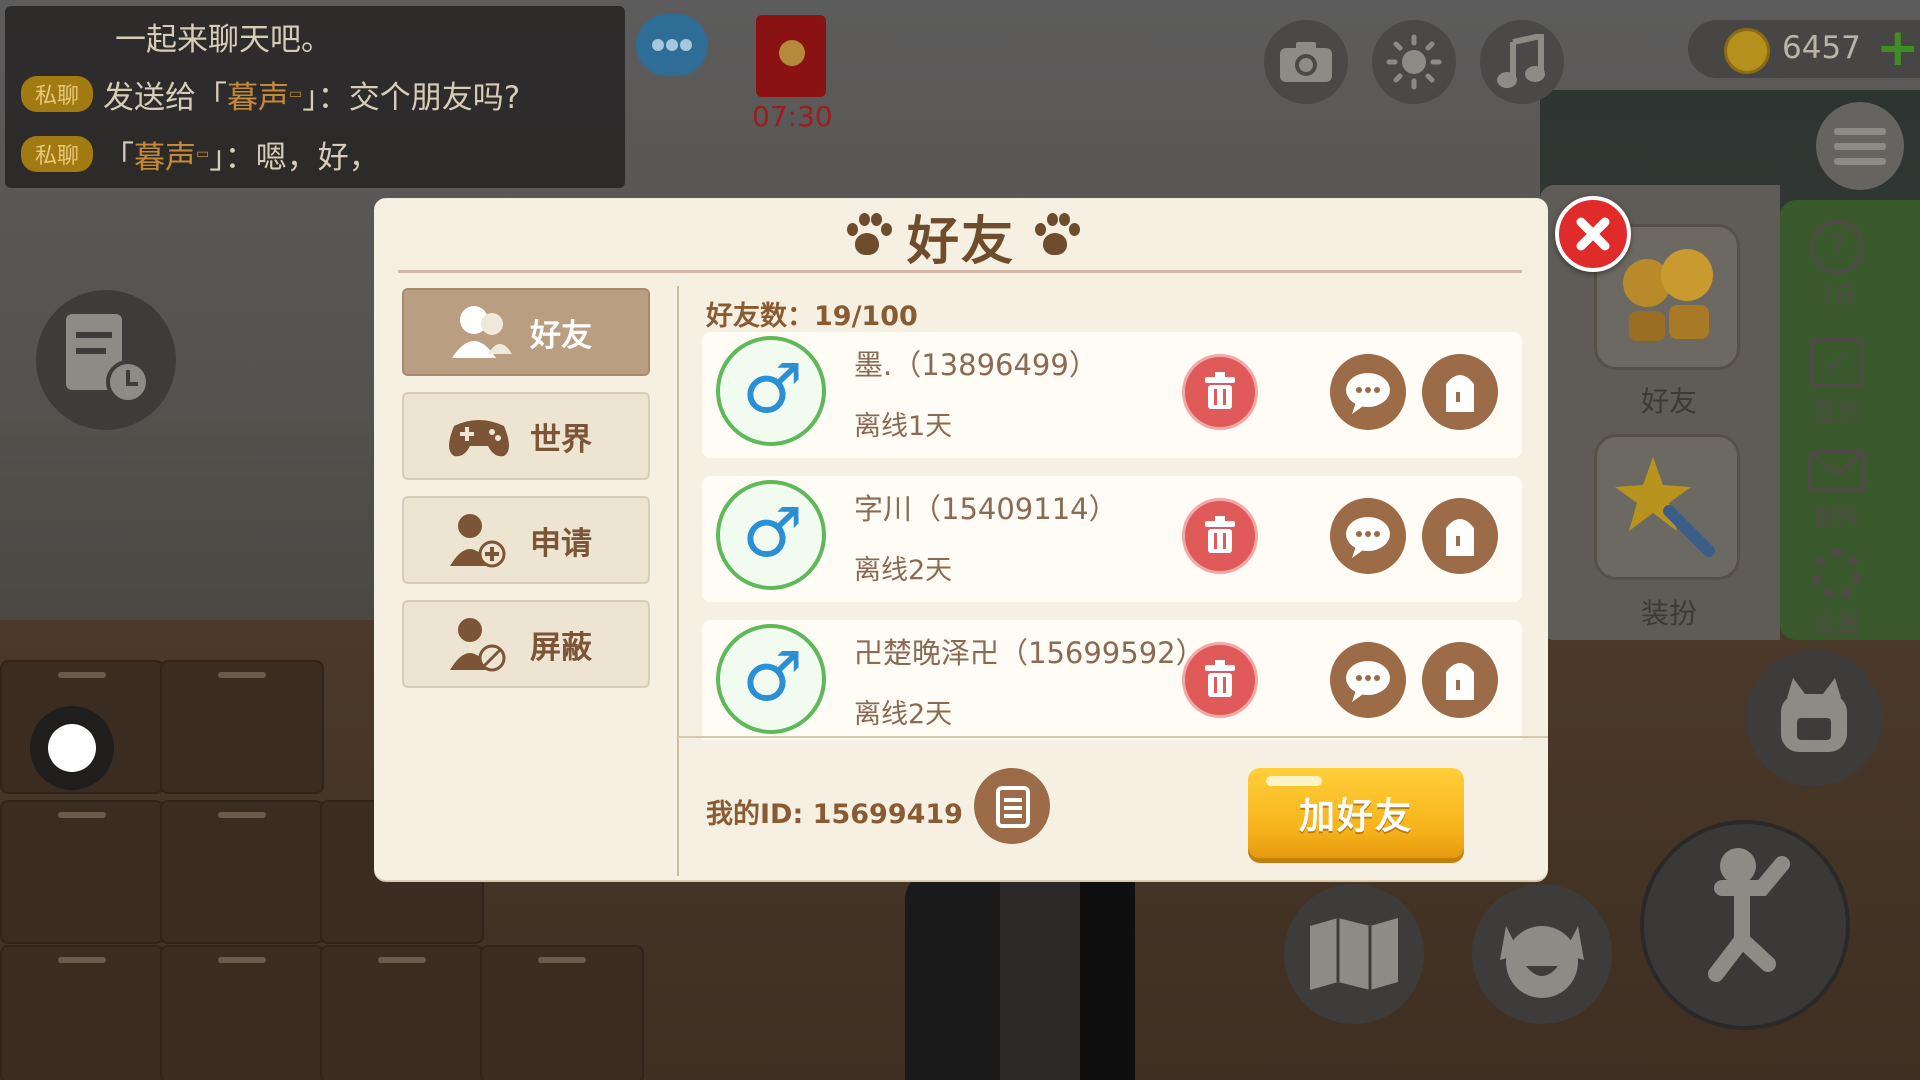 Image resolution: width=1920 pixels, height=1080 pixels. I want to click on menu-icon, so click(1860, 146).